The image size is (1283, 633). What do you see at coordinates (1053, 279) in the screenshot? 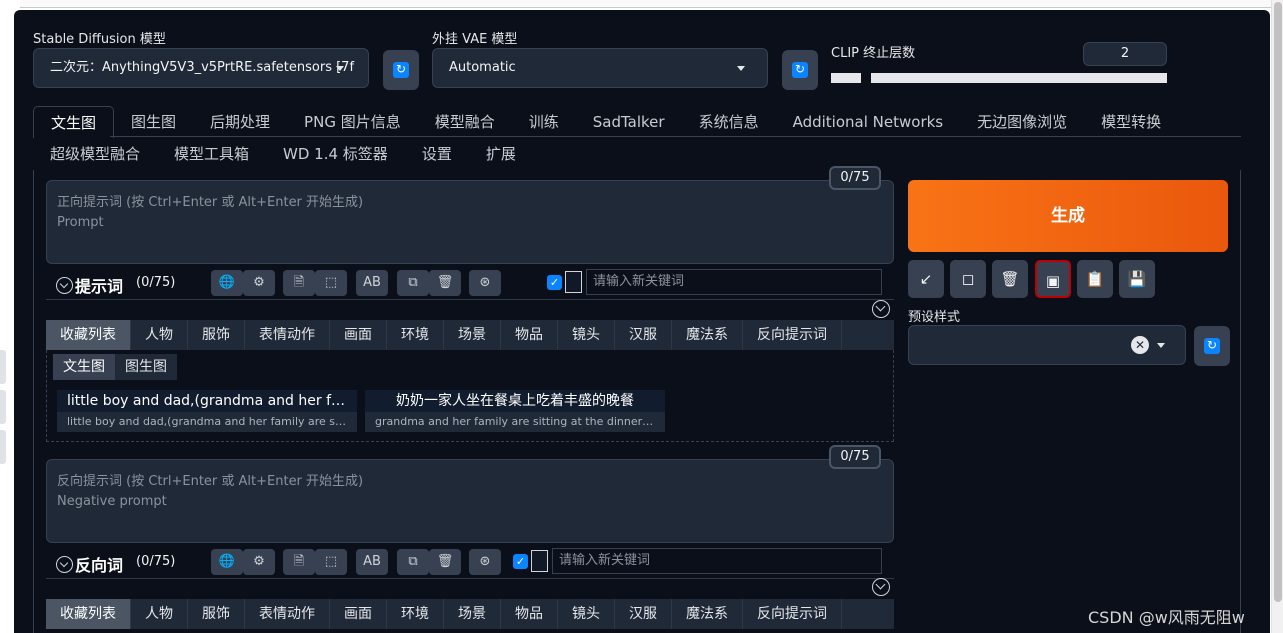
I see `extra-networks-icon: ▣` at bounding box center [1053, 279].